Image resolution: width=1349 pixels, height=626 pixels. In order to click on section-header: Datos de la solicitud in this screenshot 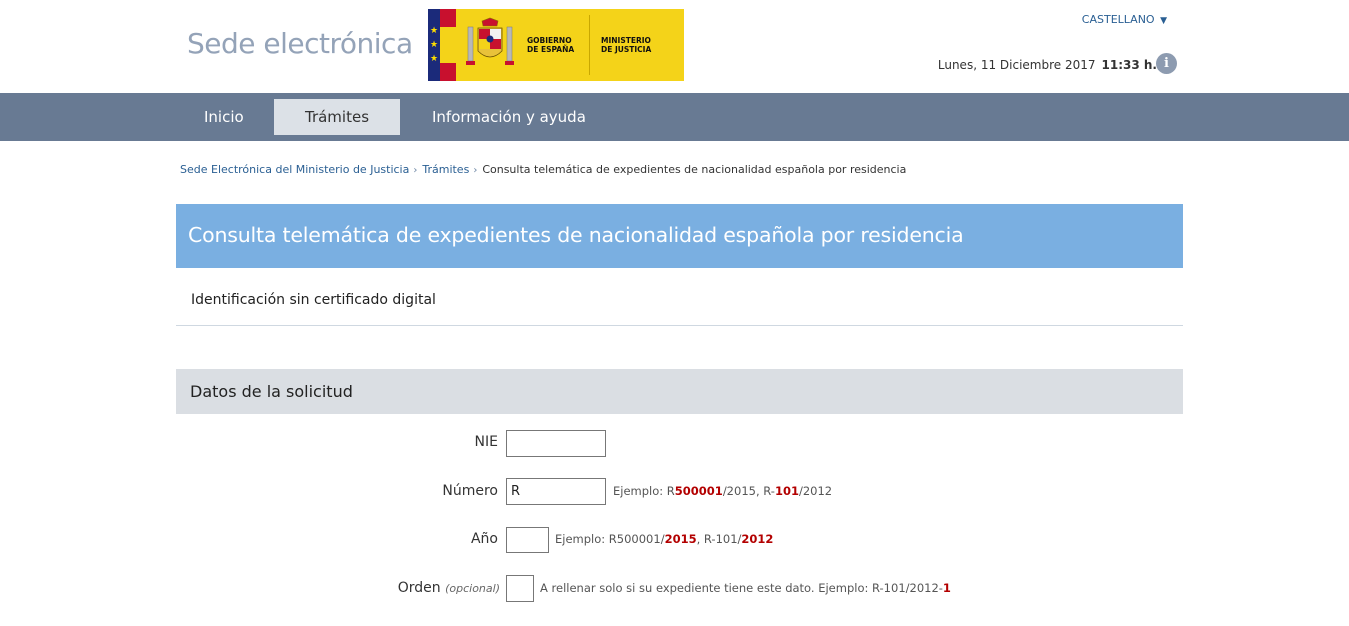, I will do `click(679, 391)`.